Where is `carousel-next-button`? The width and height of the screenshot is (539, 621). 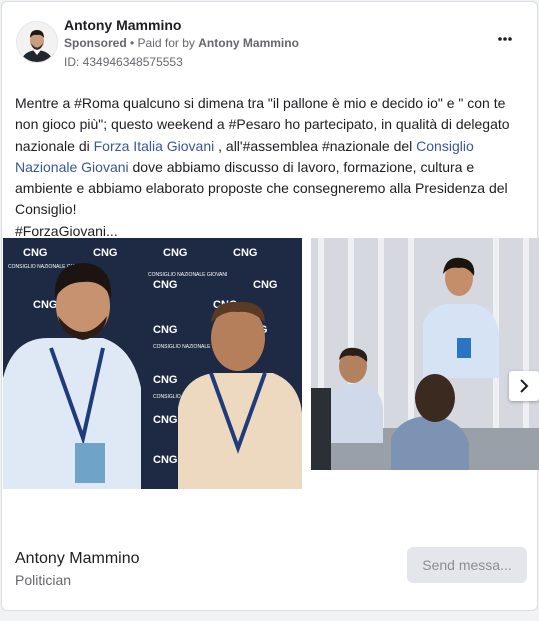 carousel-next-button is located at coordinates (524, 386).